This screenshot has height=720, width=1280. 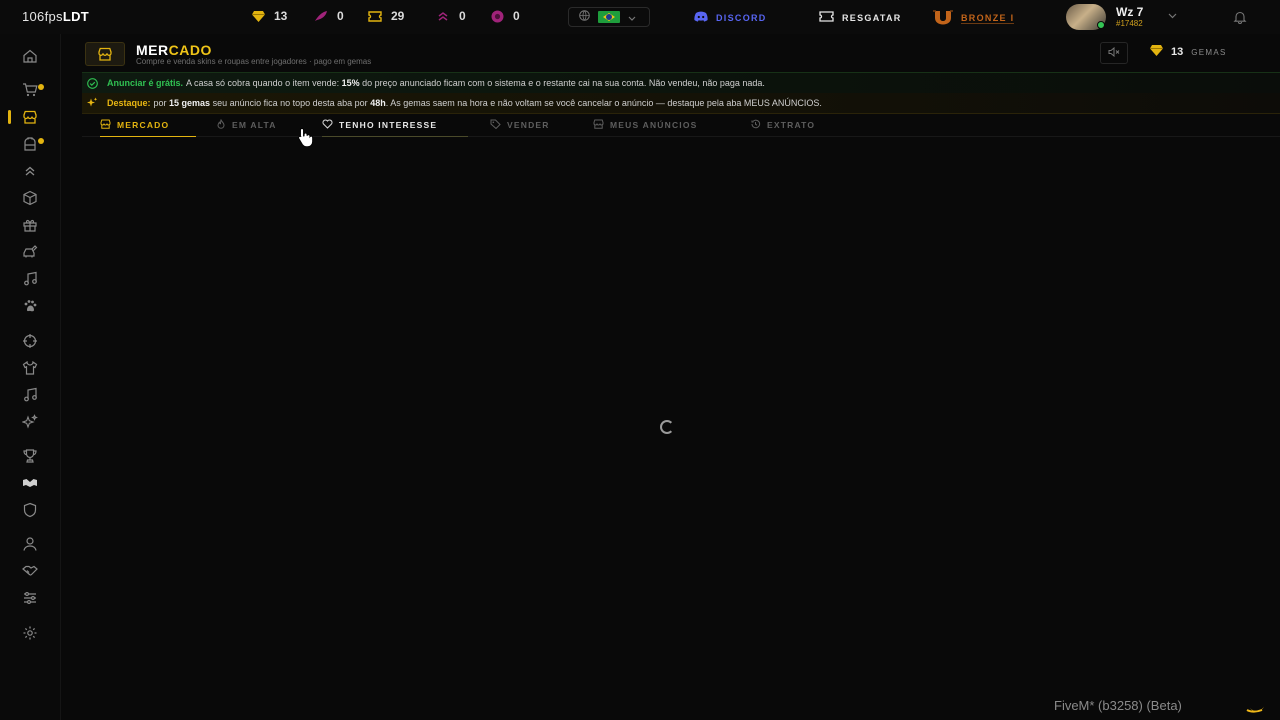 What do you see at coordinates (497, 16) in the screenshot?
I see `coin-icon` at bounding box center [497, 16].